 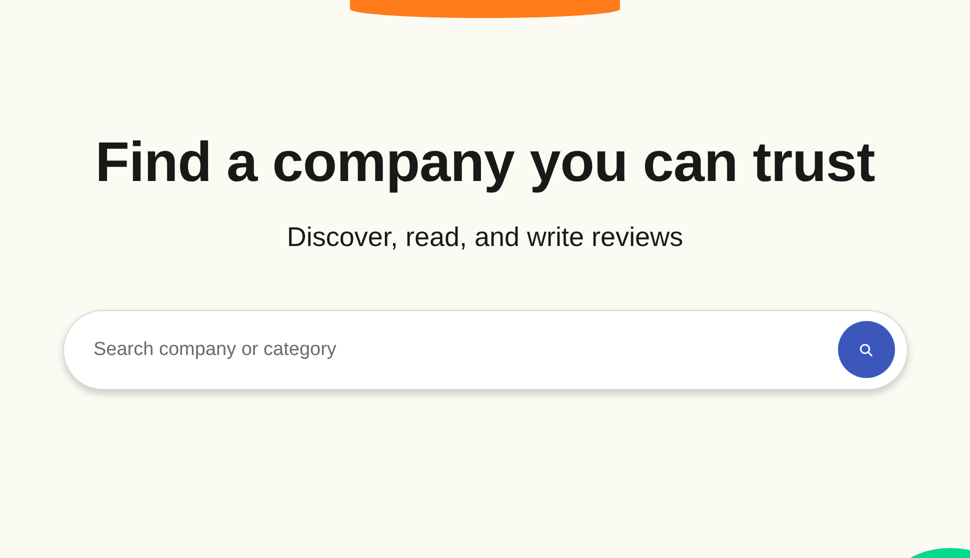 I want to click on search-icon, so click(x=866, y=349).